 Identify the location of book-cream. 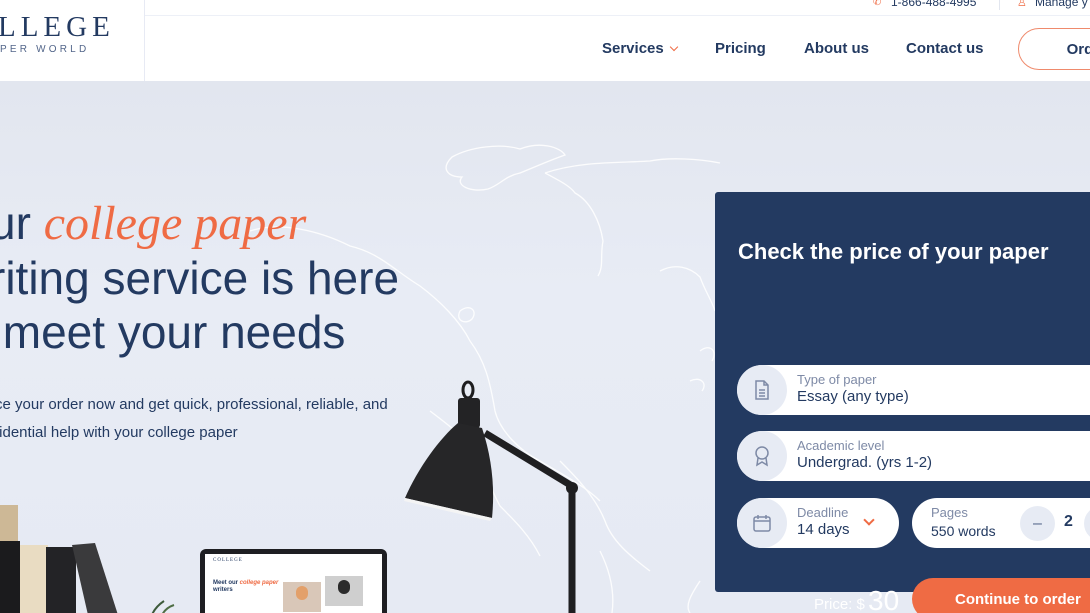
(34, 579).